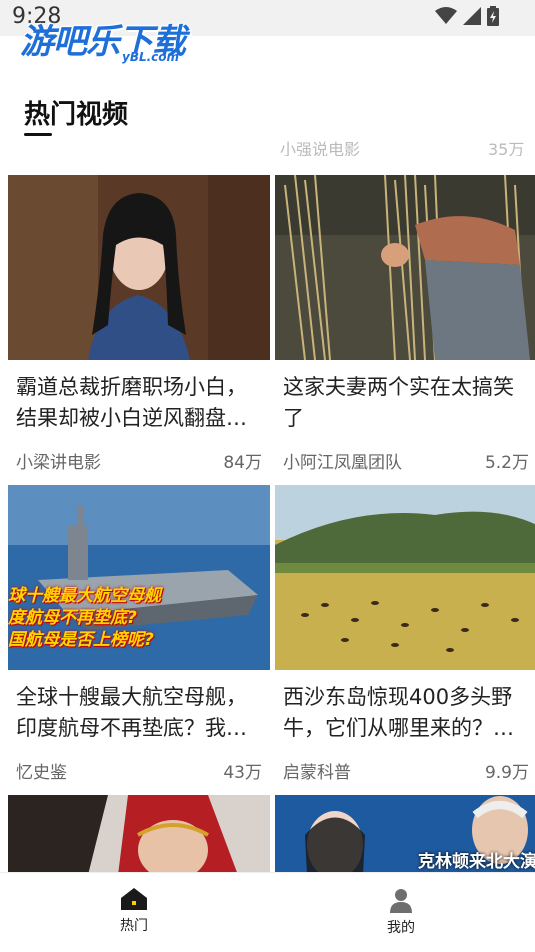 This screenshot has height=952, width=535. Describe the element at coordinates (134, 899) in the screenshot. I see `home-icon` at that location.